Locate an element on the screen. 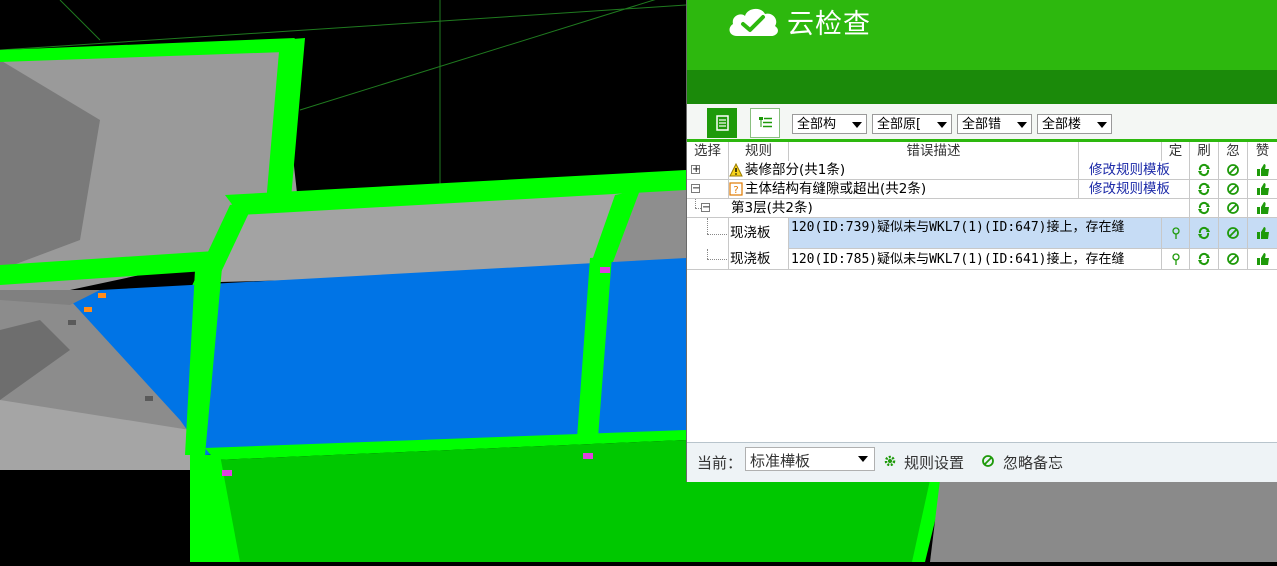  panel-header: 云检查 is located at coordinates (982, 35).